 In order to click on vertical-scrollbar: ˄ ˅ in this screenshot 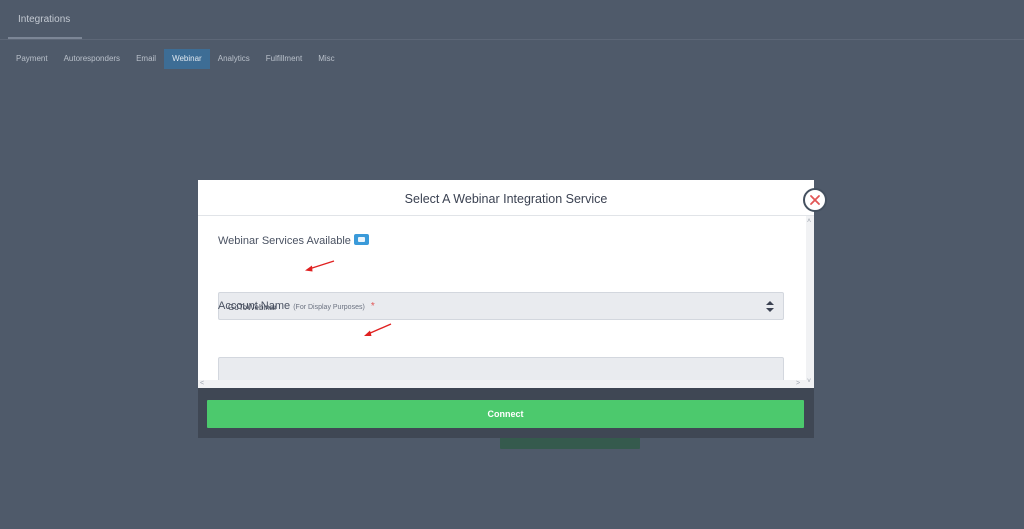, I will do `click(810, 302)`.